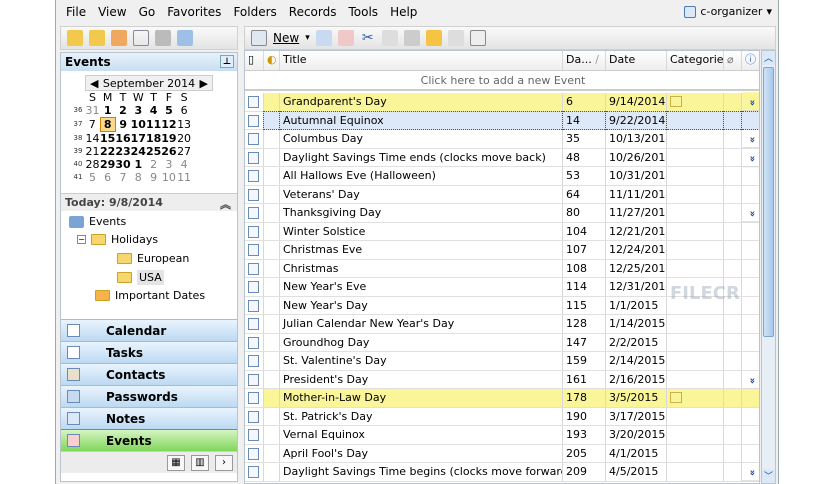 This screenshot has width=836, height=484. What do you see at coordinates (272, 60) in the screenshot?
I see `reminder-icon: ◐` at bounding box center [272, 60].